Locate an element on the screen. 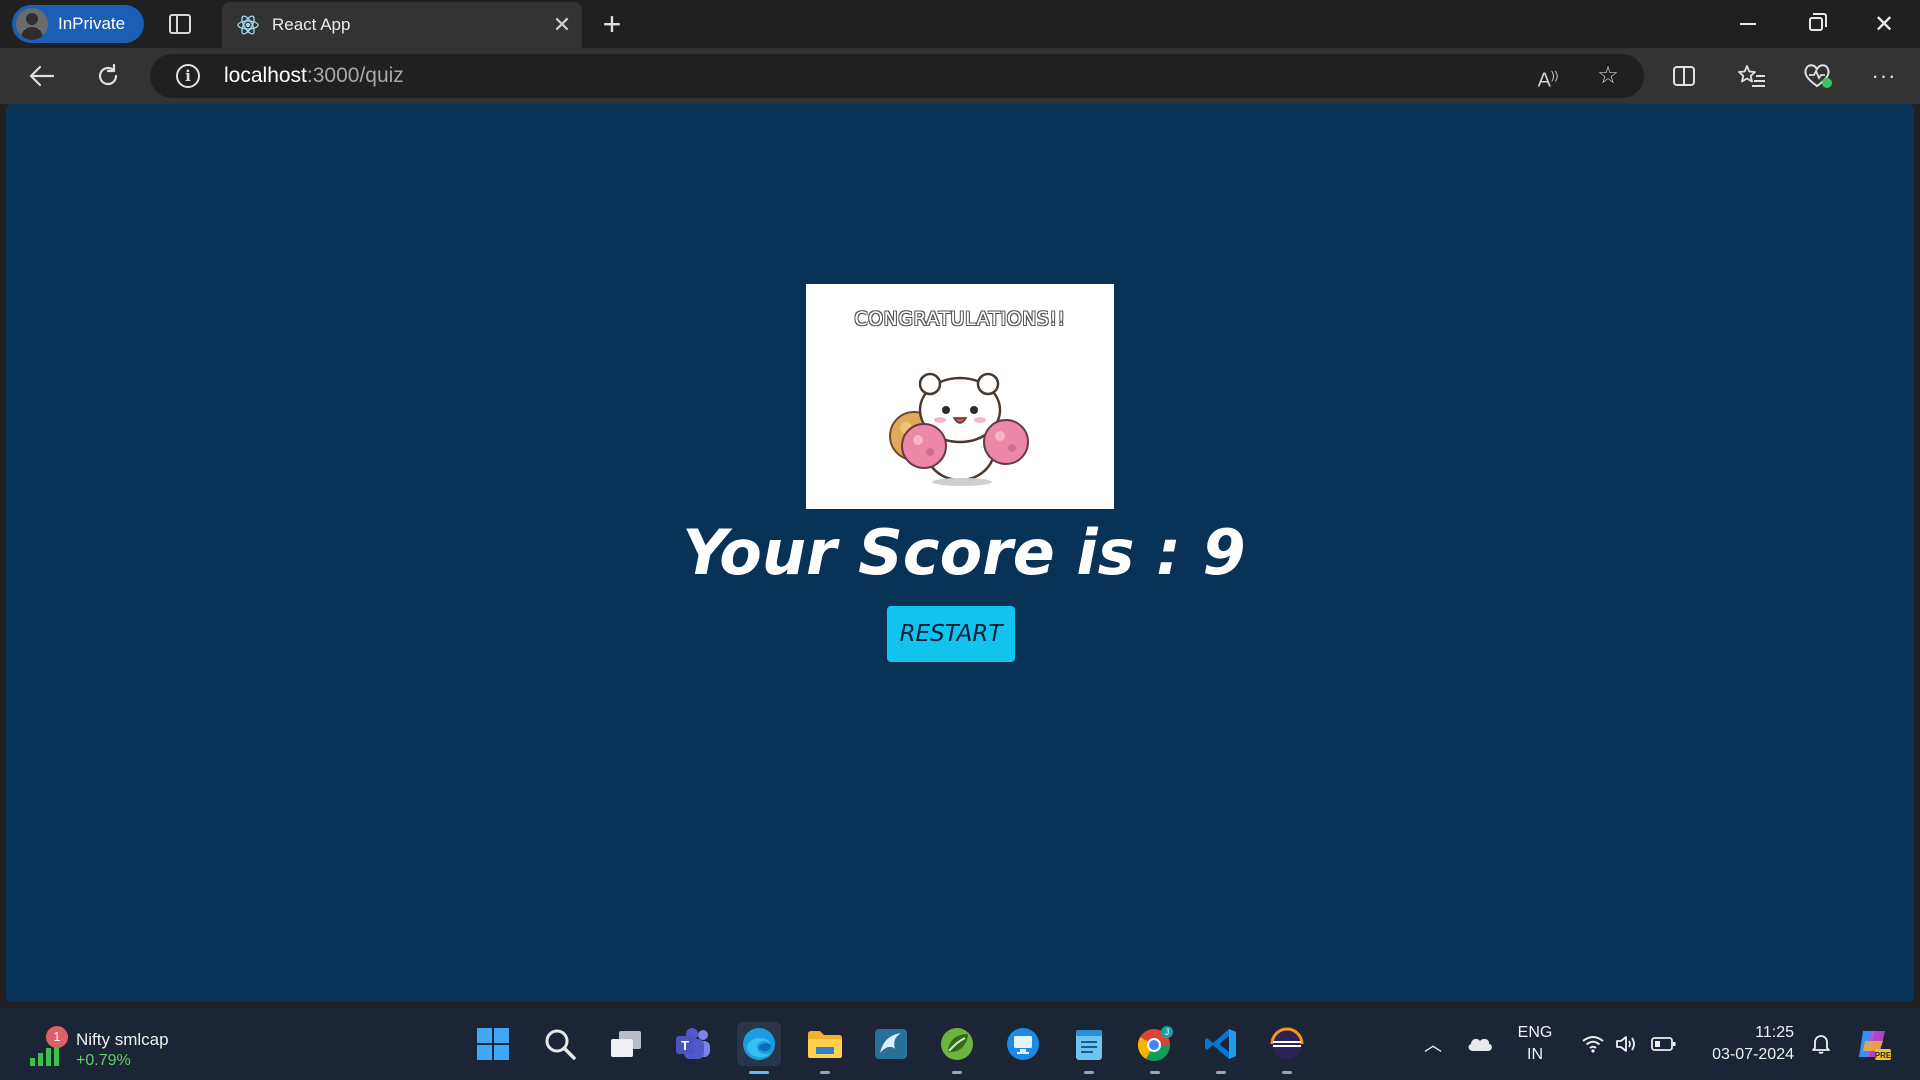 This screenshot has width=1920, height=1080. clock-date: 03-07-2024 is located at coordinates (1753, 1054).